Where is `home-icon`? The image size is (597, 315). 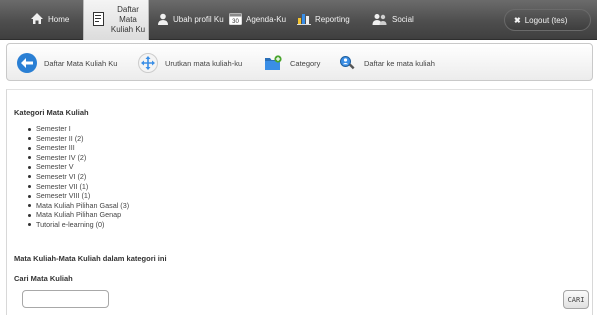
home-icon is located at coordinates (37, 20).